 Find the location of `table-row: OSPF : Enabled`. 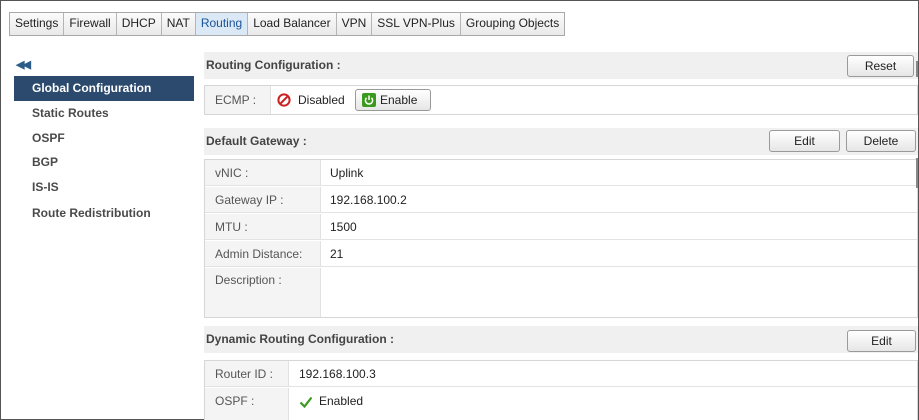

table-row: OSPF : Enabled is located at coordinates (561, 404).